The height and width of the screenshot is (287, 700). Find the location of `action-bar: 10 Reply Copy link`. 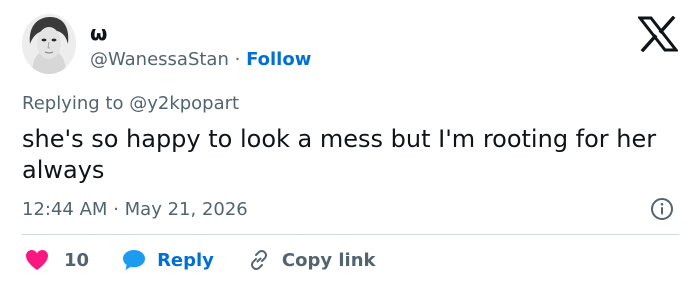

action-bar: 10 Reply Copy link is located at coordinates (200, 260).